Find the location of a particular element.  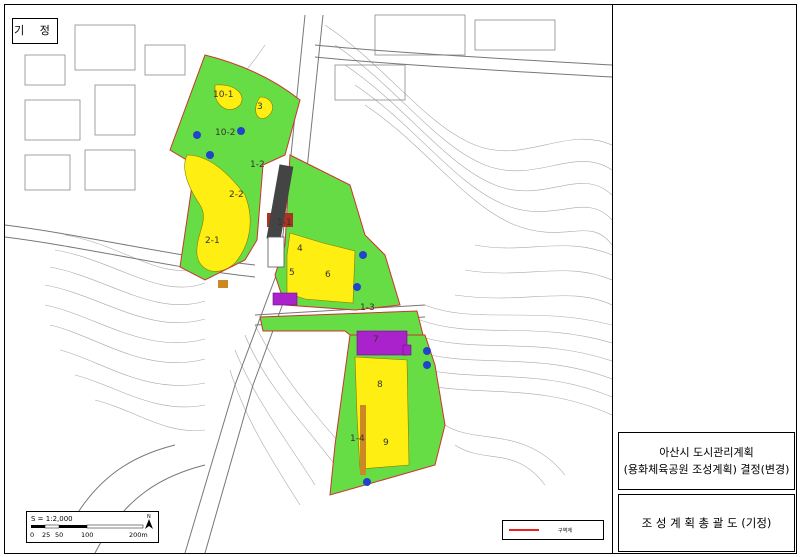

scale-tick: 0 is located at coordinates (32, 535).